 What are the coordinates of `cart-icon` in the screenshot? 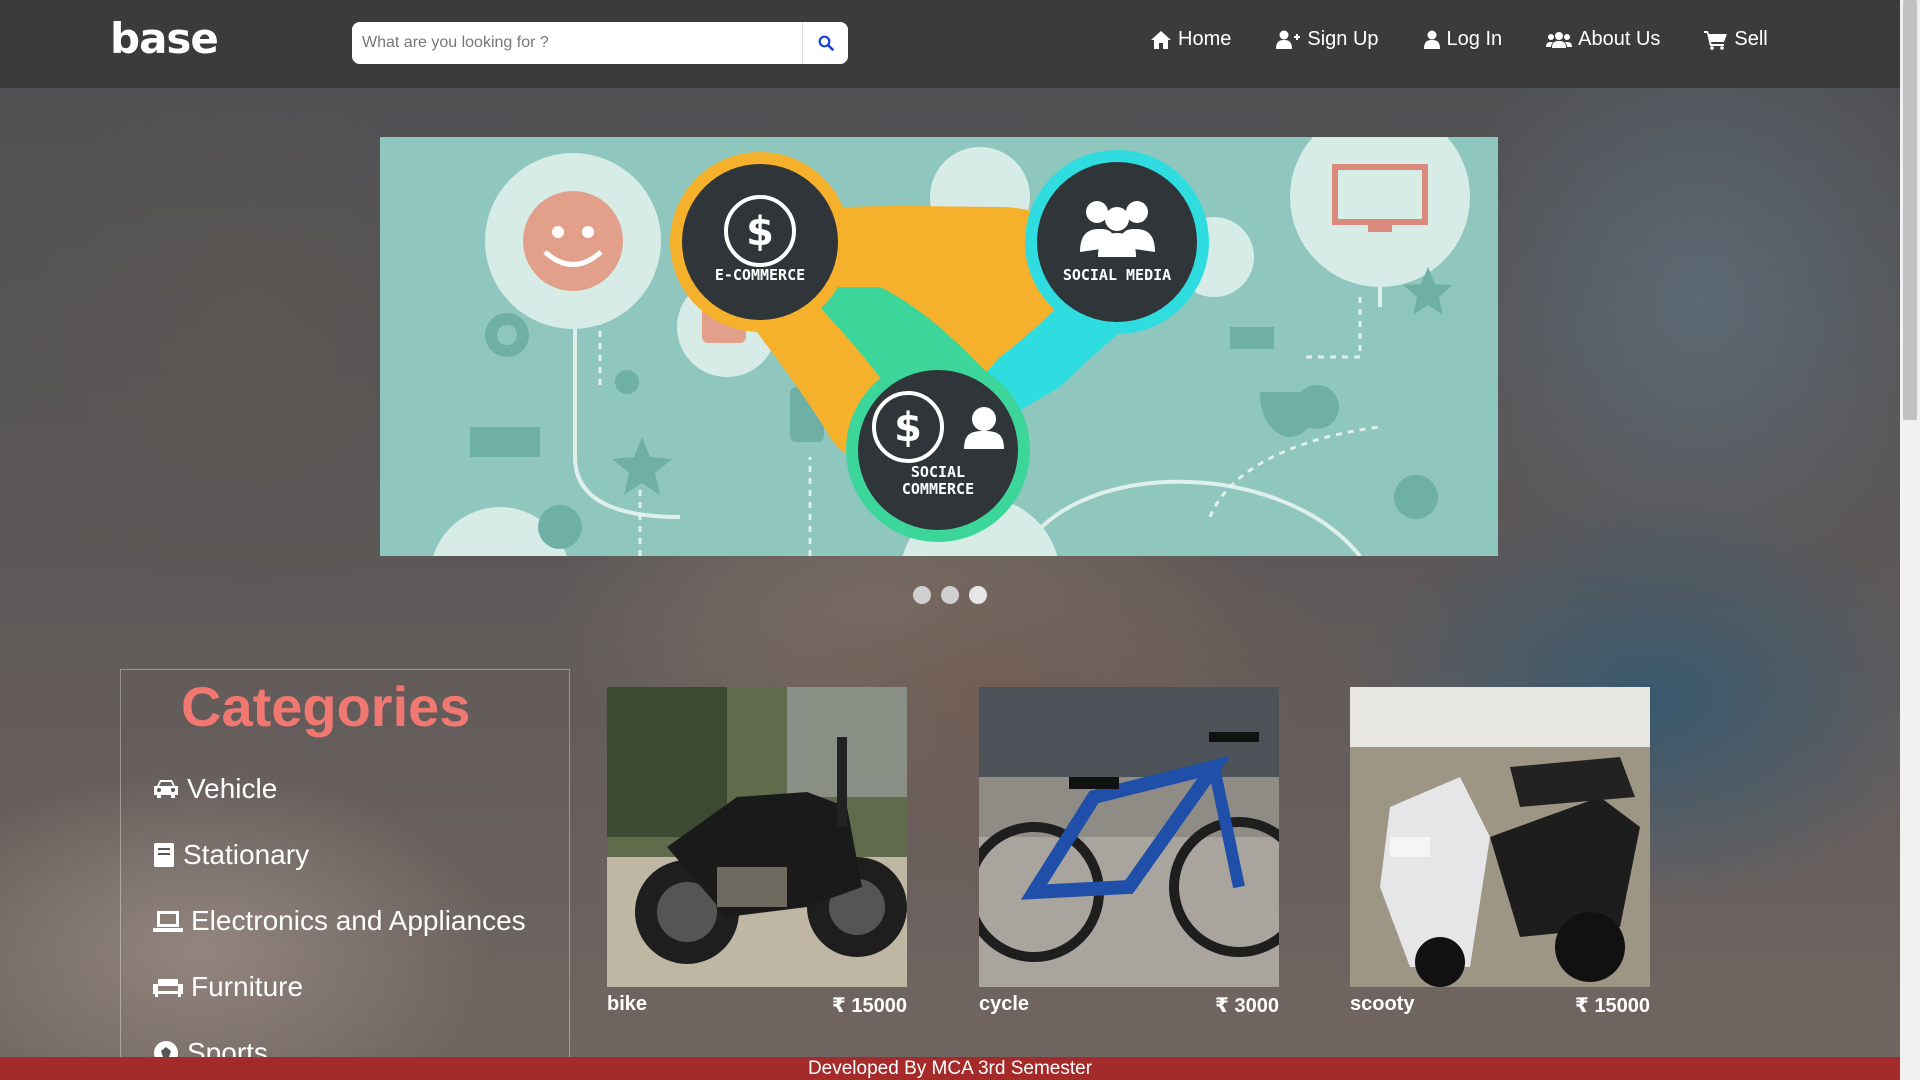 It's located at (1716, 40).